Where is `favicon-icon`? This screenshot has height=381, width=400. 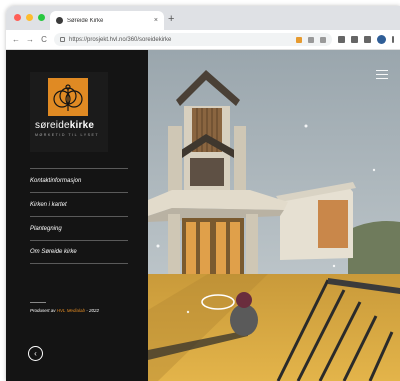 favicon-icon is located at coordinates (59, 20).